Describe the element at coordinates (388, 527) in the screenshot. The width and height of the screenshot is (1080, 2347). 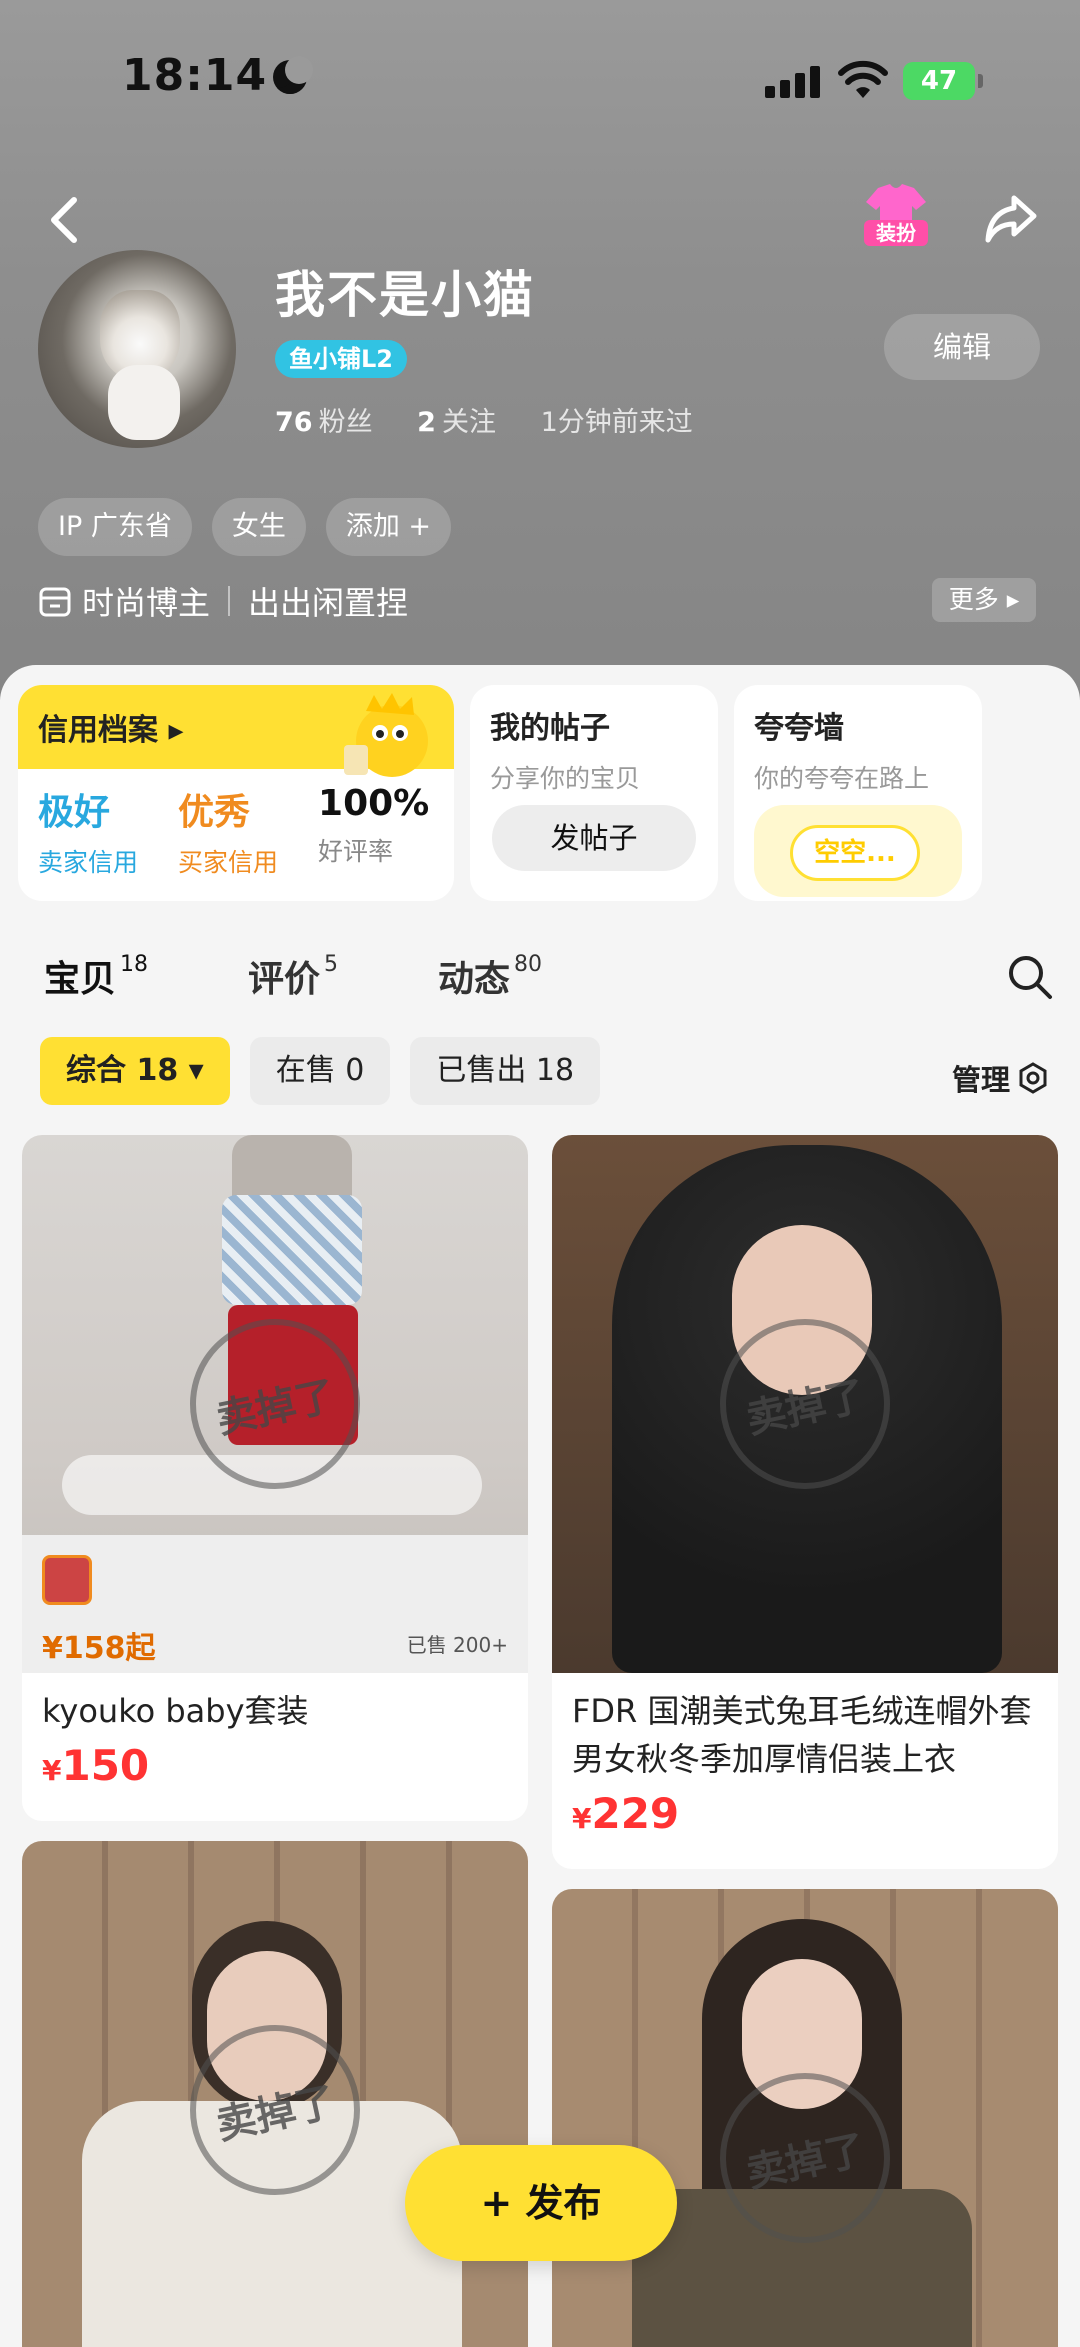
I see `add-tag-button: 添加 +` at that location.